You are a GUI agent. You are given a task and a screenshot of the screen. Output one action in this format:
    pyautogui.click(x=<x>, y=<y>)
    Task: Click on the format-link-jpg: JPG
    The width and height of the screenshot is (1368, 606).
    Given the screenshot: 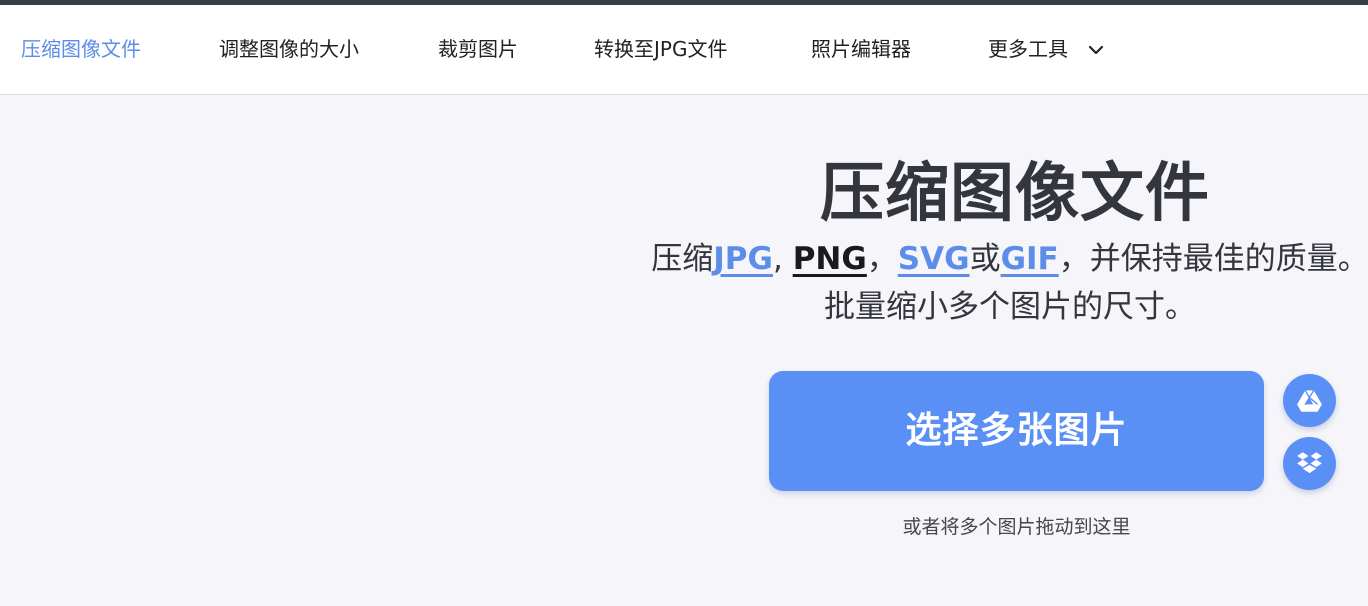 What is the action you would take?
    pyautogui.click(x=743, y=259)
    